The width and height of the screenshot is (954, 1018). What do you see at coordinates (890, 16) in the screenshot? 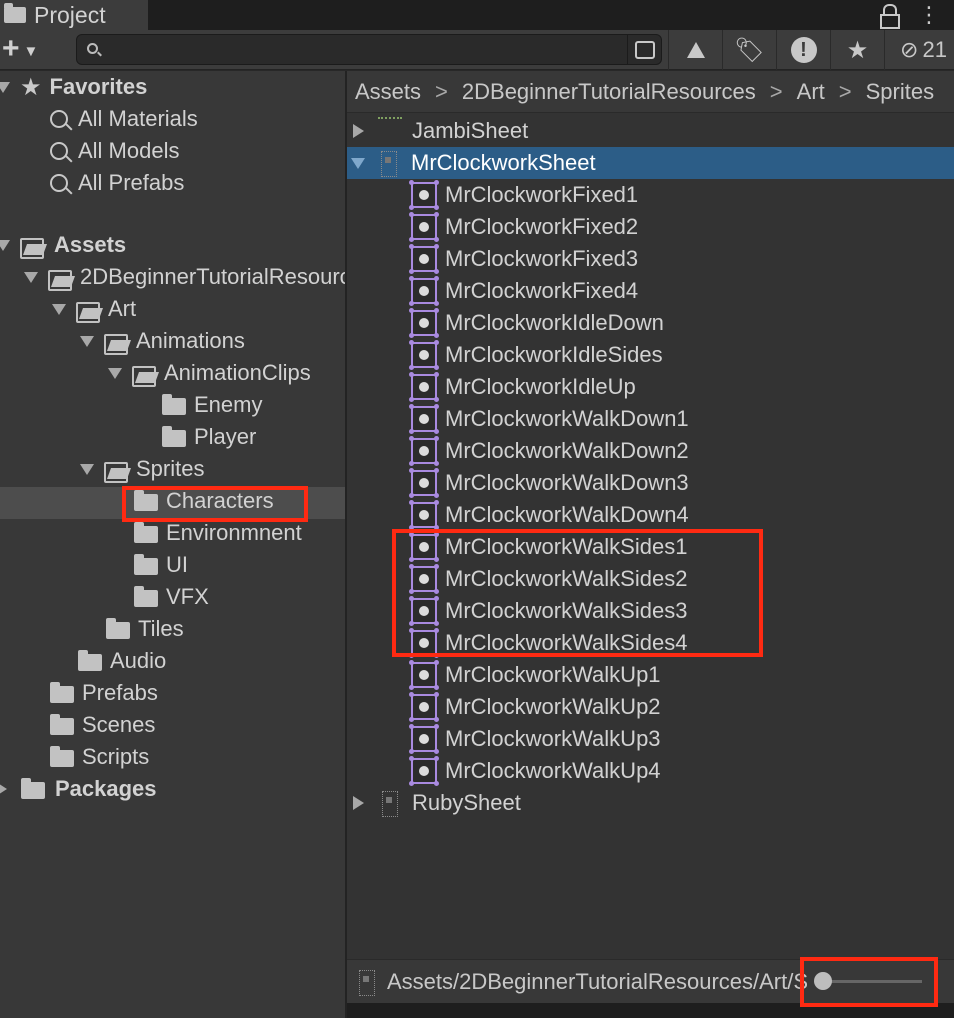
I see `lock-icon` at bounding box center [890, 16].